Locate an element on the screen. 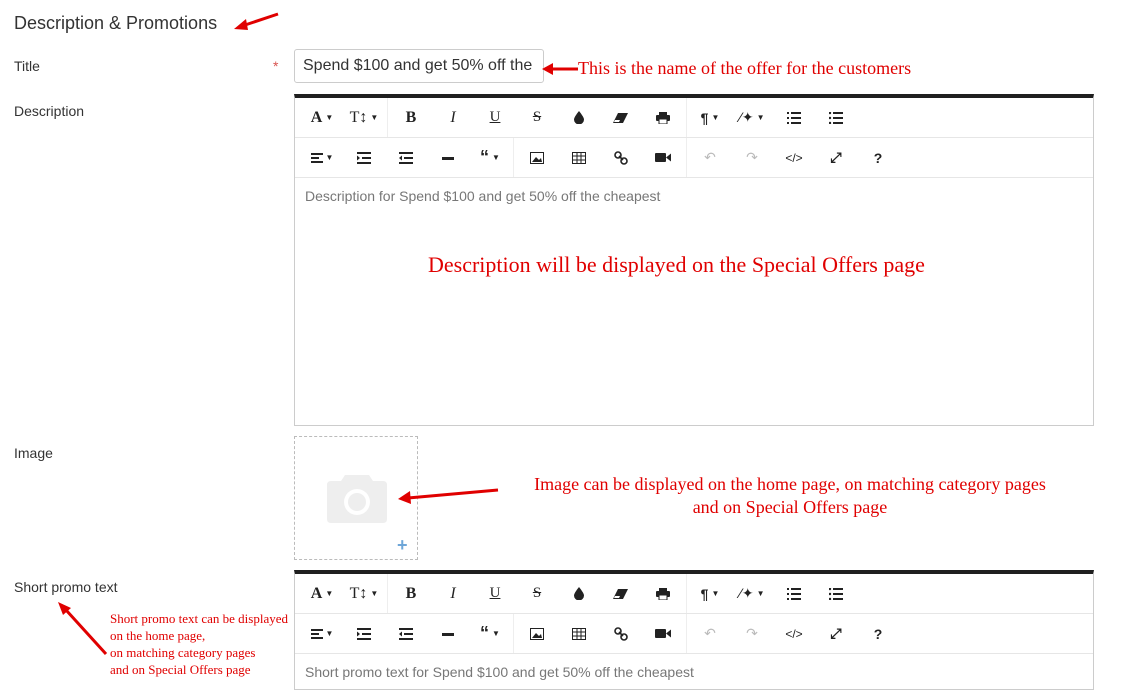 The width and height of the screenshot is (1131, 690). promo-eraser-icon is located at coordinates (621, 594).